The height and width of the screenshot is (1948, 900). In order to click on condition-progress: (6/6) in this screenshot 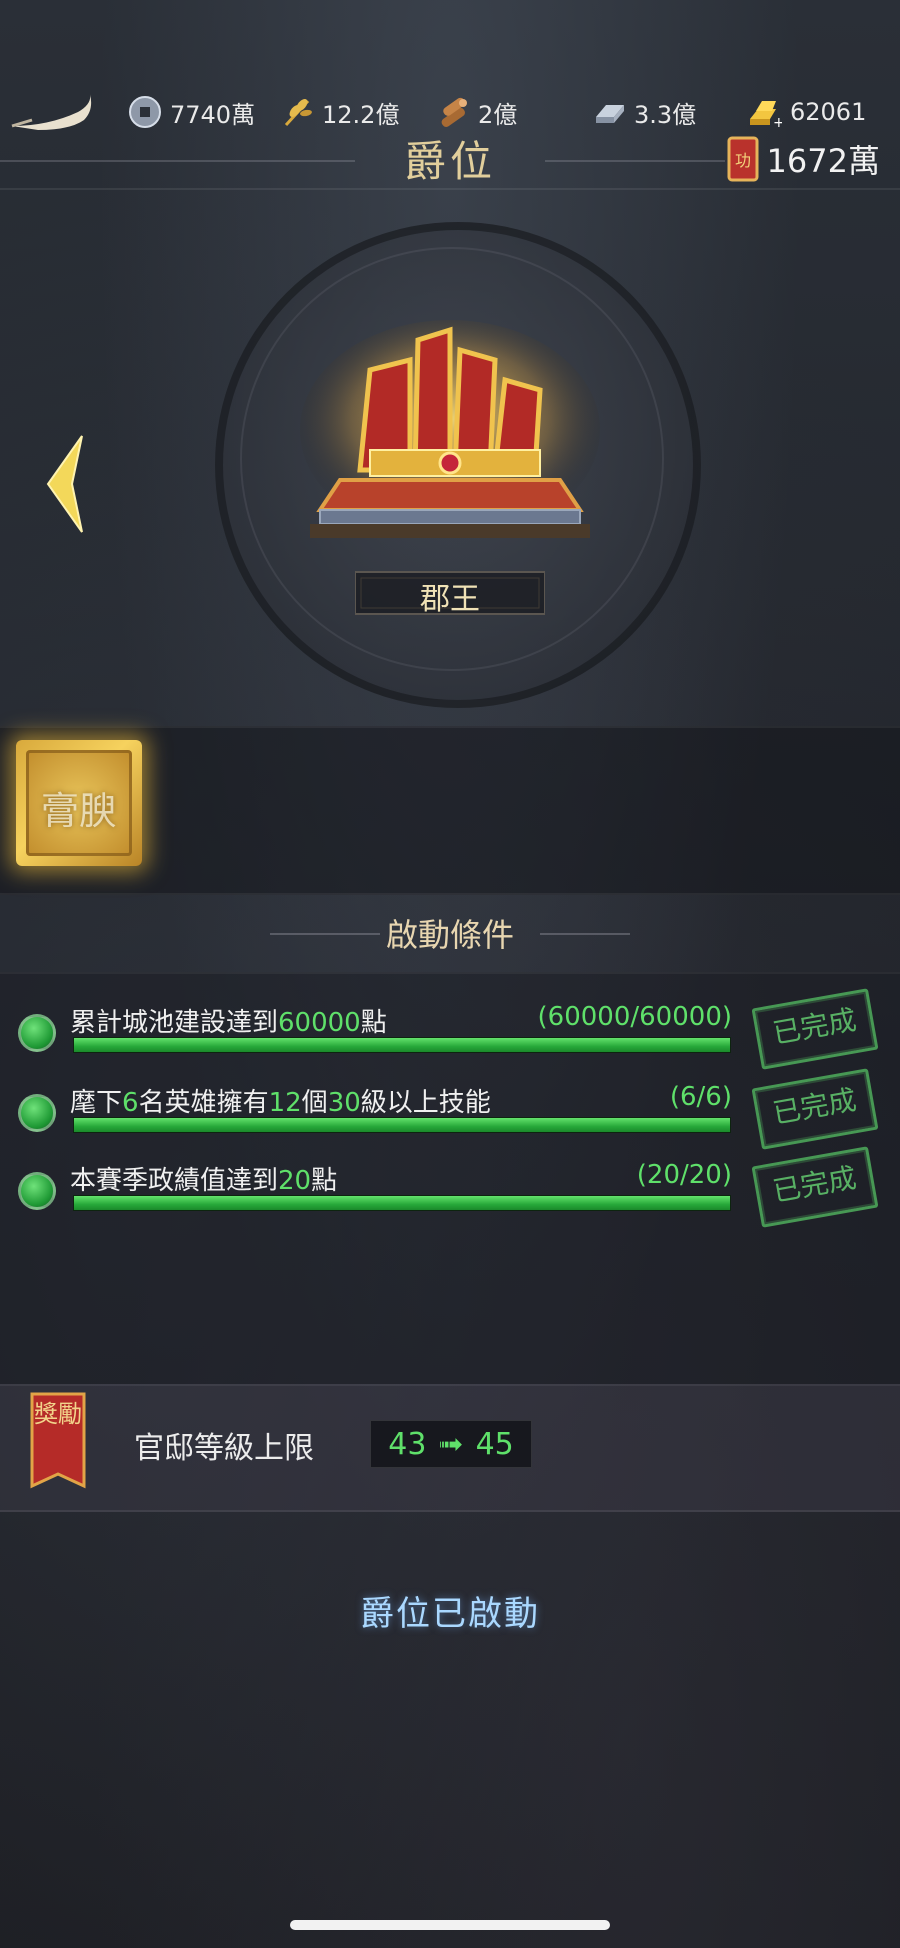, I will do `click(700, 1097)`.